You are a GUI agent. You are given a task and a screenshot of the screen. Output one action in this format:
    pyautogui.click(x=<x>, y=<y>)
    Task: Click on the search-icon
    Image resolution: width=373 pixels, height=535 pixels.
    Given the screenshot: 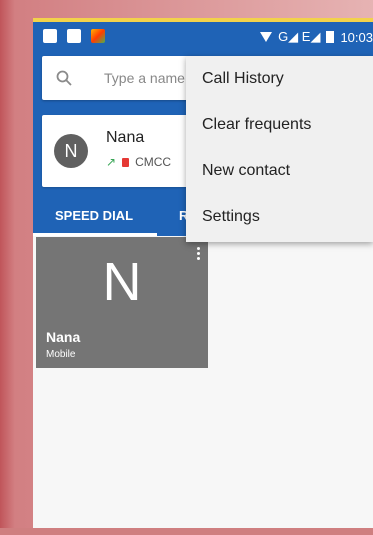 What is the action you would take?
    pyautogui.click(x=64, y=78)
    